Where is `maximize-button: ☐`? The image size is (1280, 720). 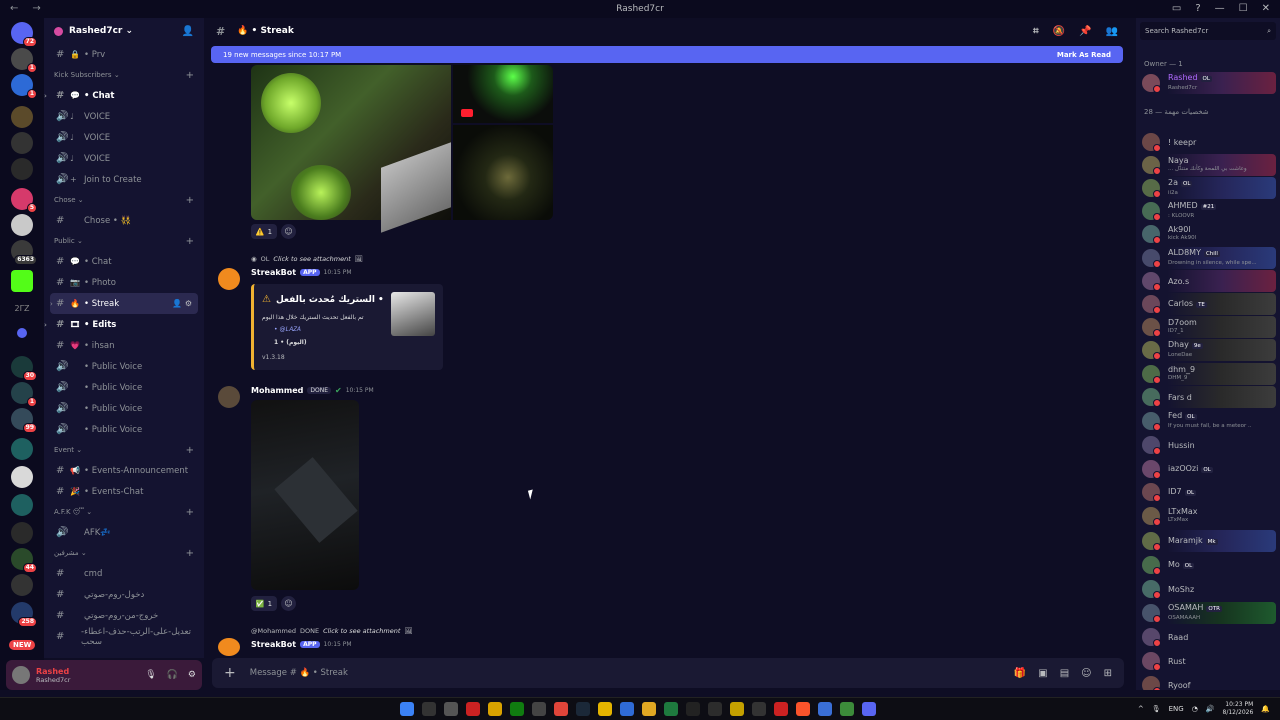 maximize-button: ☐ is located at coordinates (1243, 8).